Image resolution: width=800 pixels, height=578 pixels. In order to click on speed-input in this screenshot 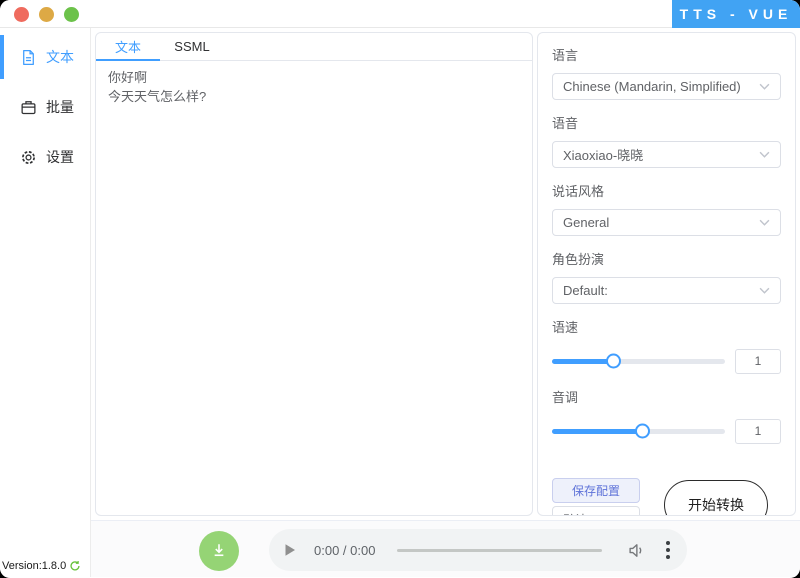, I will do `click(758, 361)`.